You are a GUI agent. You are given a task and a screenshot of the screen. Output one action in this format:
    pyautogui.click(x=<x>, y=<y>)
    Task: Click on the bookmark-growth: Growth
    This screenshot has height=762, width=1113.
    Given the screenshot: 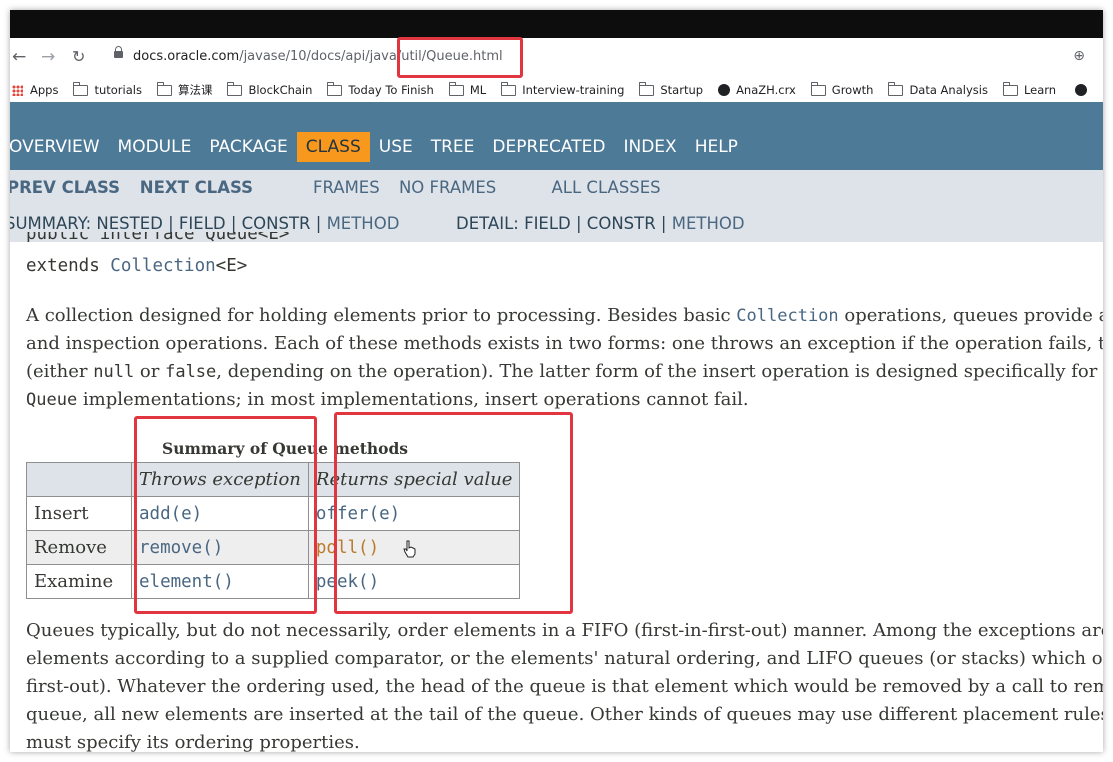 What is the action you would take?
    pyautogui.click(x=842, y=89)
    